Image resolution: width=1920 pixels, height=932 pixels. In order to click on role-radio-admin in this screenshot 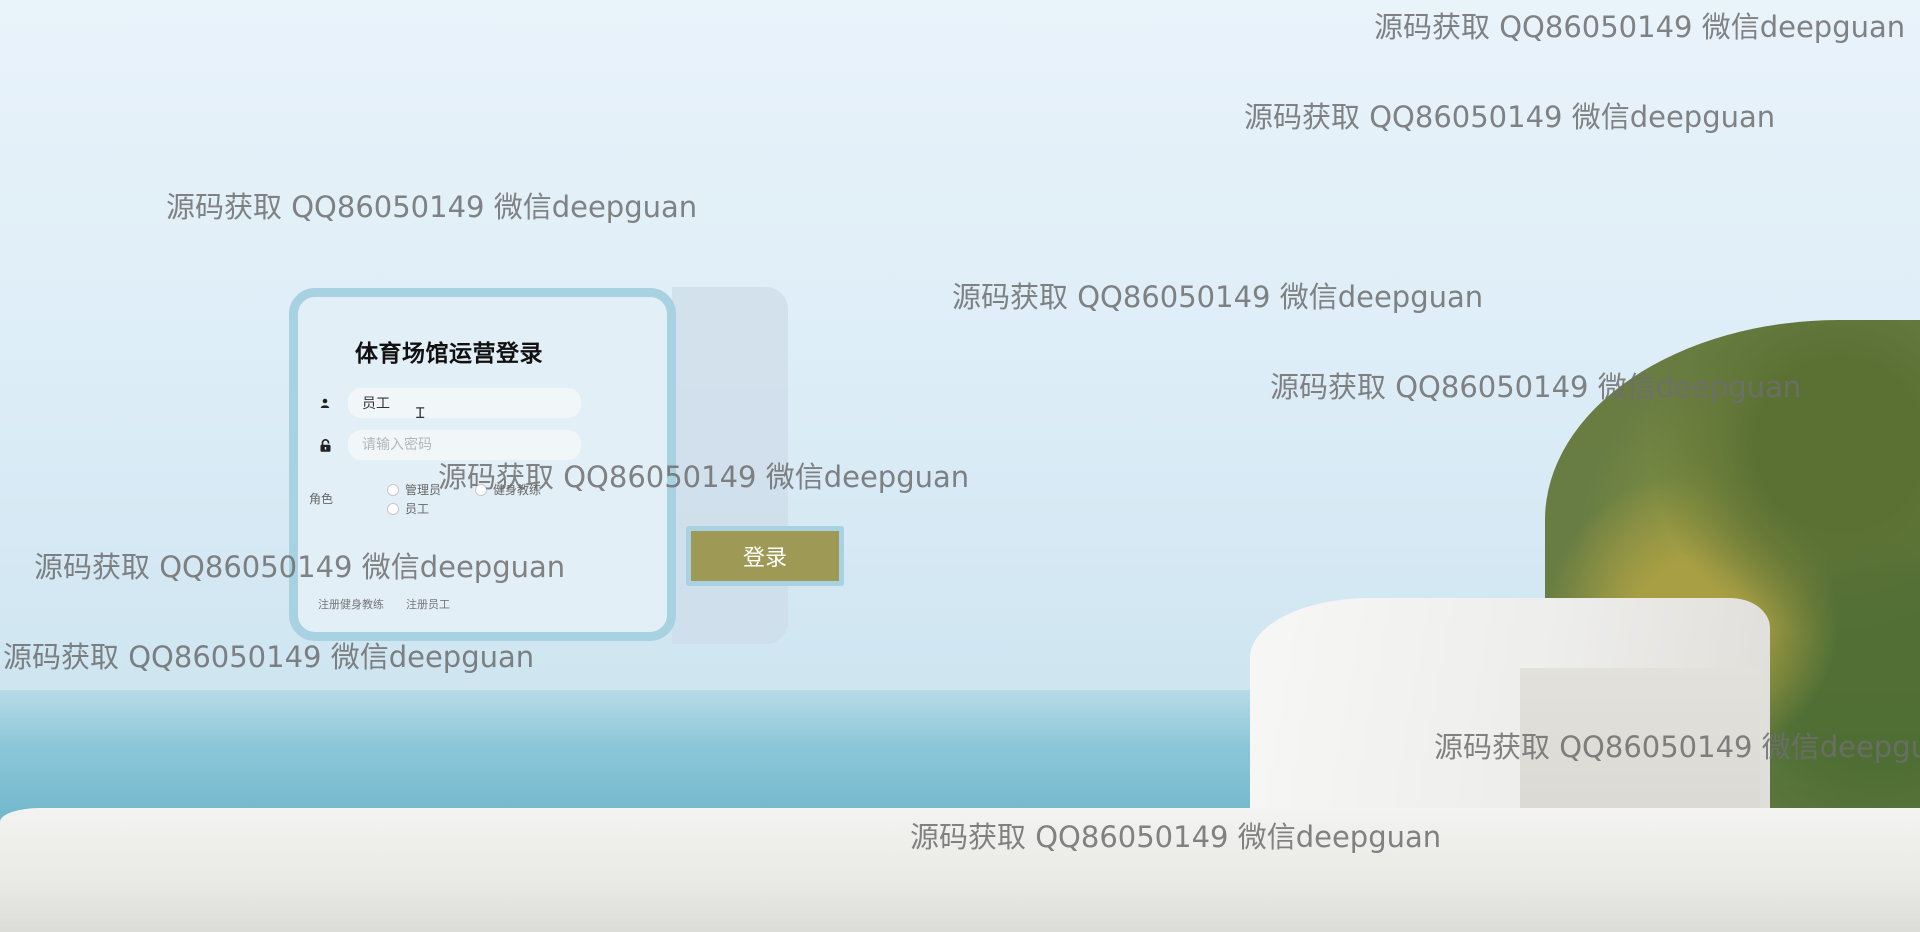, I will do `click(393, 489)`.